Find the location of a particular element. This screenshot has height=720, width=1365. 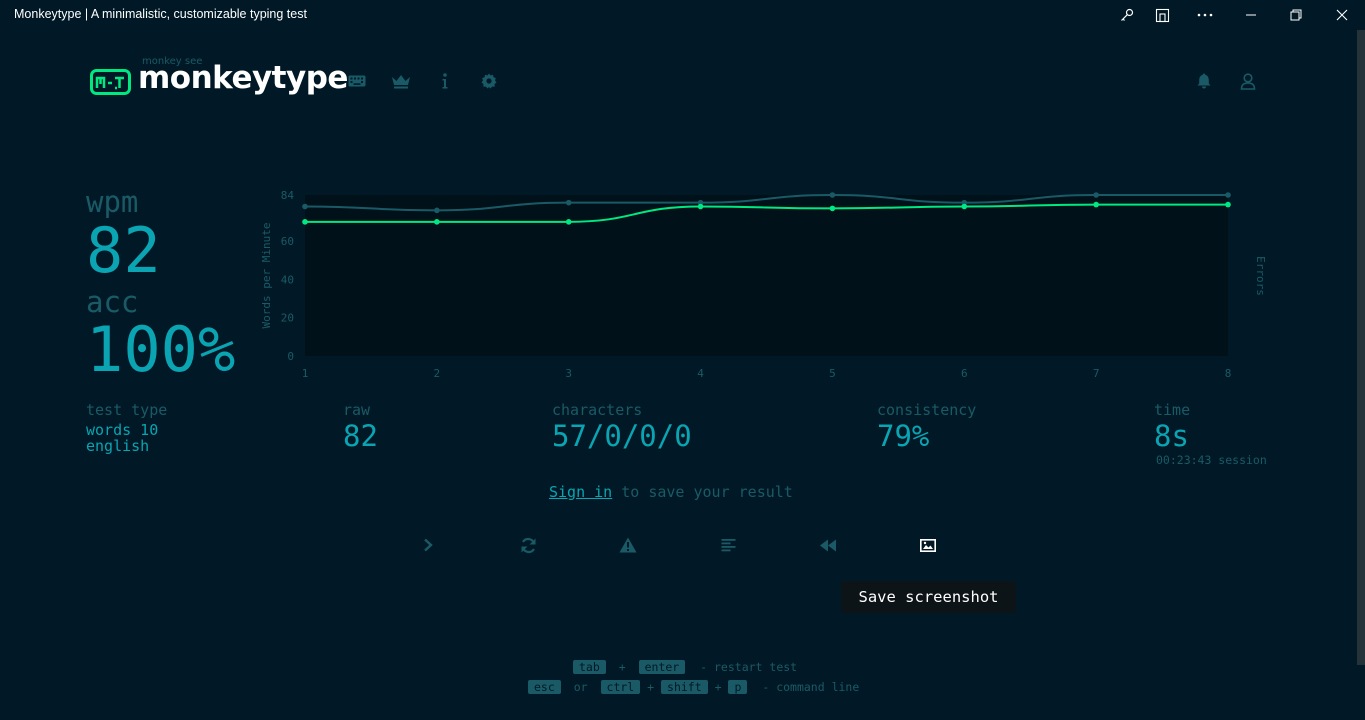

x-tick-label: 3 is located at coordinates (568, 373).